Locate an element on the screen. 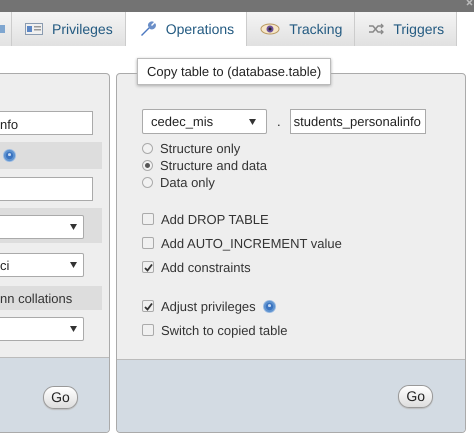  checkbox-label: Add constraints is located at coordinates (206, 267).